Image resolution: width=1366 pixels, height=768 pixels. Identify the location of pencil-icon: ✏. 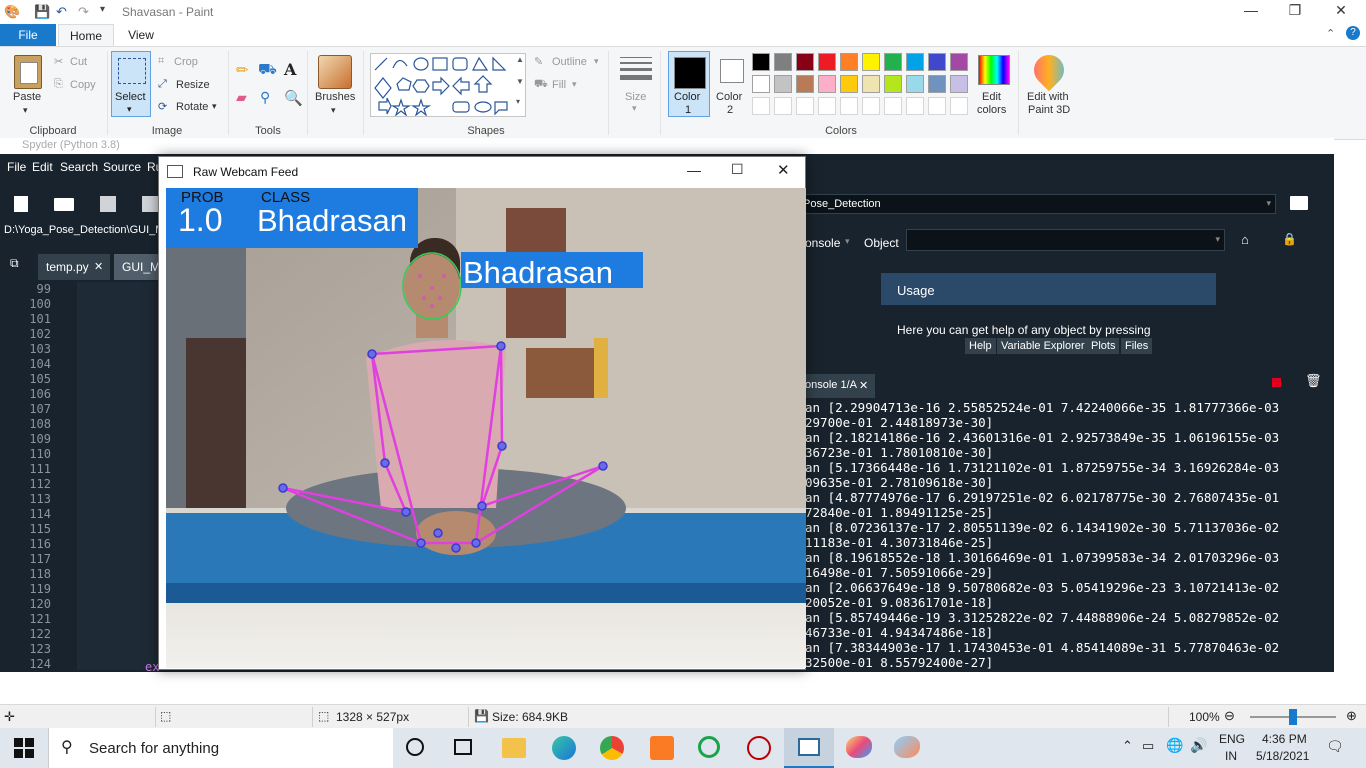
(242, 70).